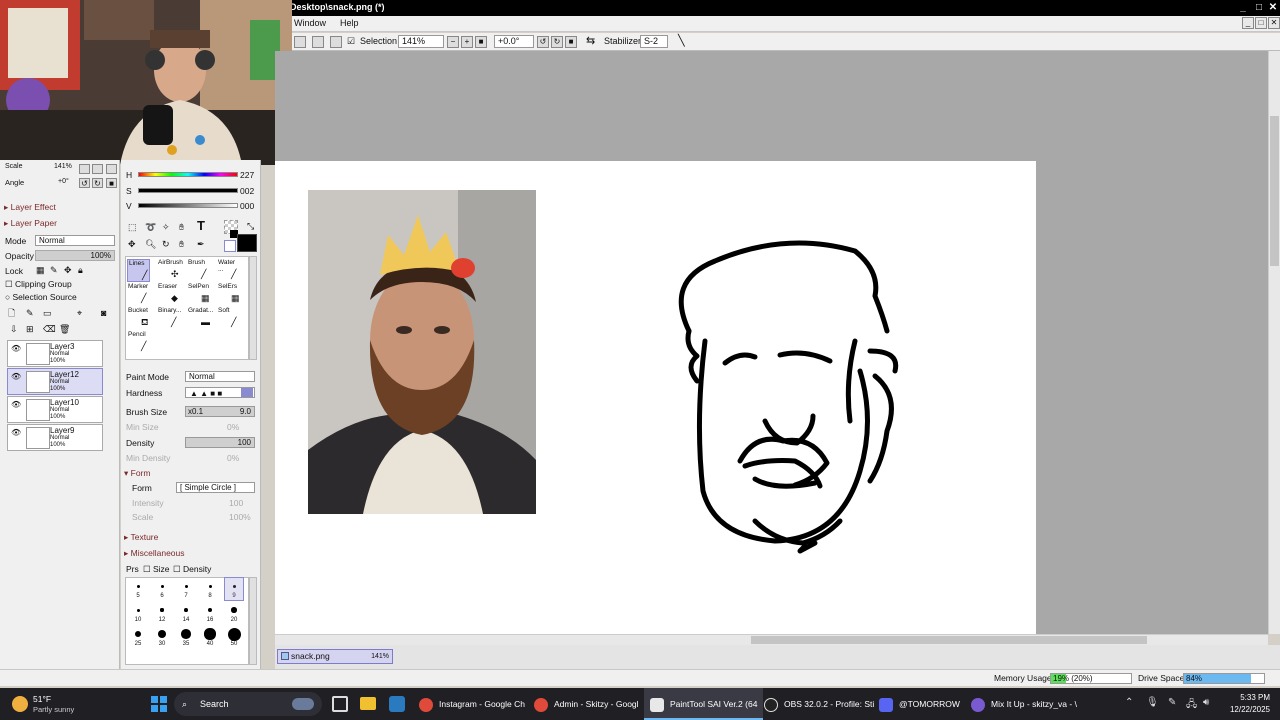 The image size is (1280, 720). I want to click on show-selection-button, so click(336, 42).